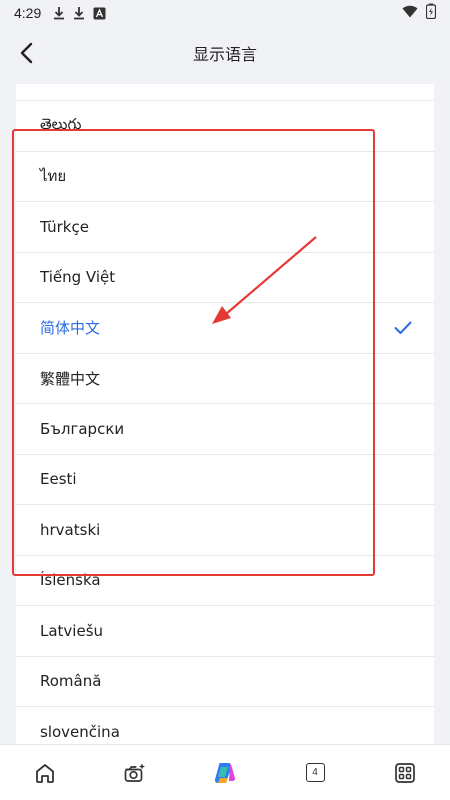 The image size is (450, 800). I want to click on language-label: Български, so click(82, 428).